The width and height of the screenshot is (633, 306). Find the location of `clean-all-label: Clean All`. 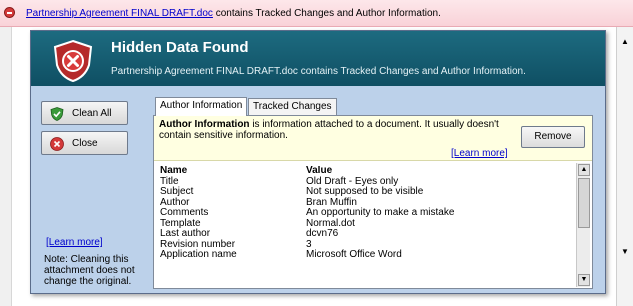

clean-all-label: Clean All is located at coordinates (92, 113).